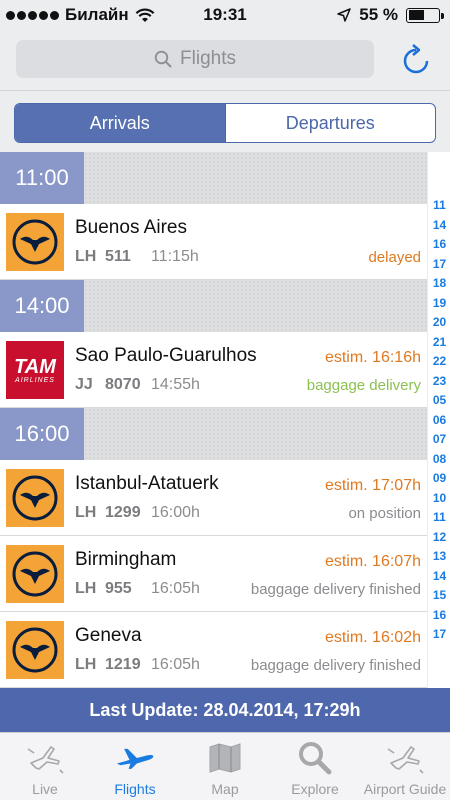  I want to click on index-item: 12, so click(439, 537).